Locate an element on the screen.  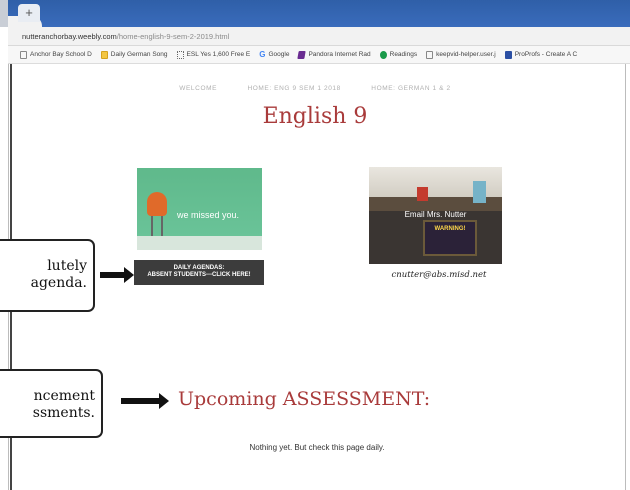
bookmark-label: ESL Yes 1,600 Free E is located at coordinates (218, 54).